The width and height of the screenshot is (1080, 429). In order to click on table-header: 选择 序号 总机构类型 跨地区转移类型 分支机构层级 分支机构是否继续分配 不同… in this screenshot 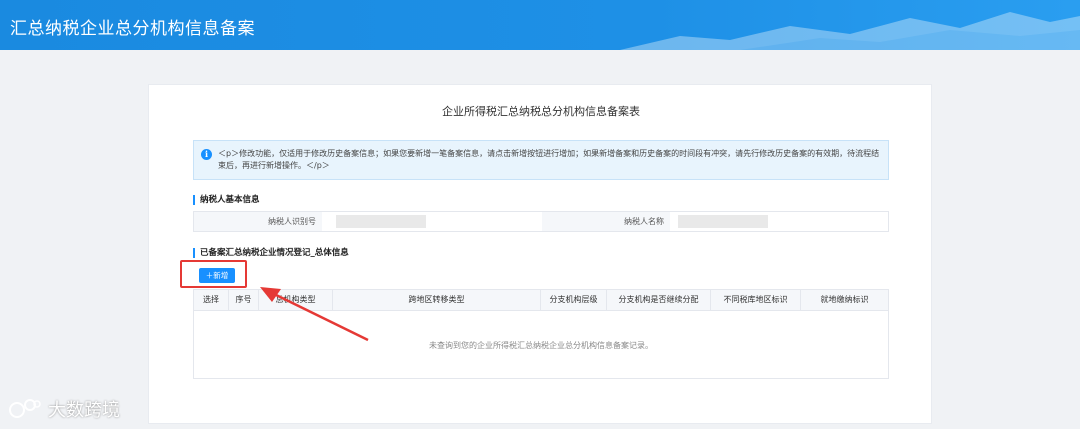, I will do `click(541, 300)`.